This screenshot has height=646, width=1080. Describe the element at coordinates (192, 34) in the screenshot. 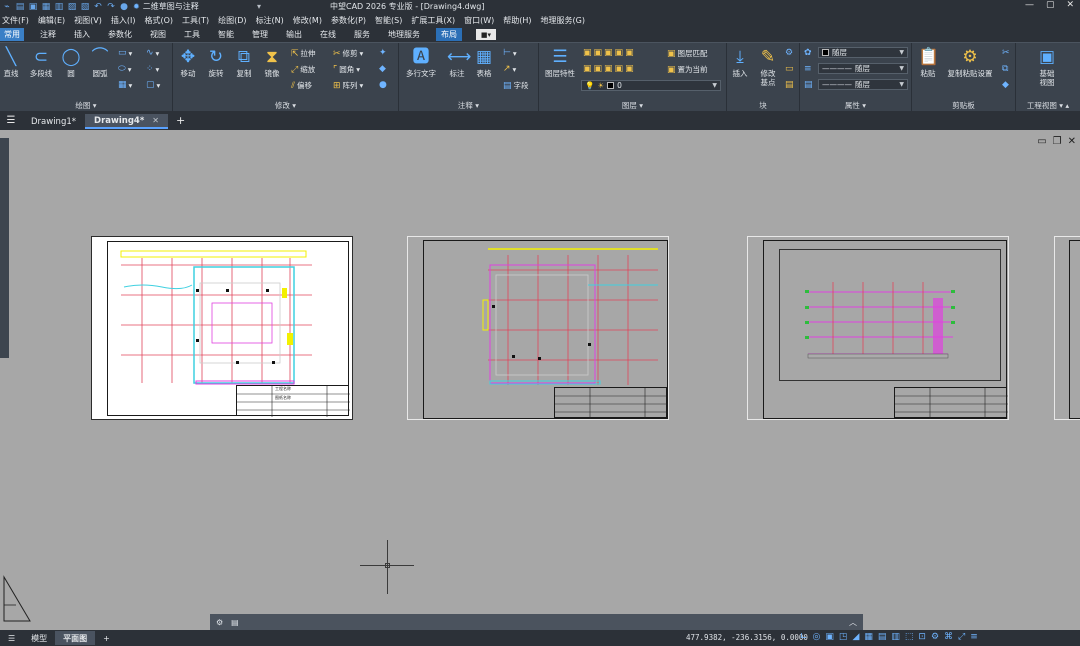

I see `tab-tools: 工具` at that location.